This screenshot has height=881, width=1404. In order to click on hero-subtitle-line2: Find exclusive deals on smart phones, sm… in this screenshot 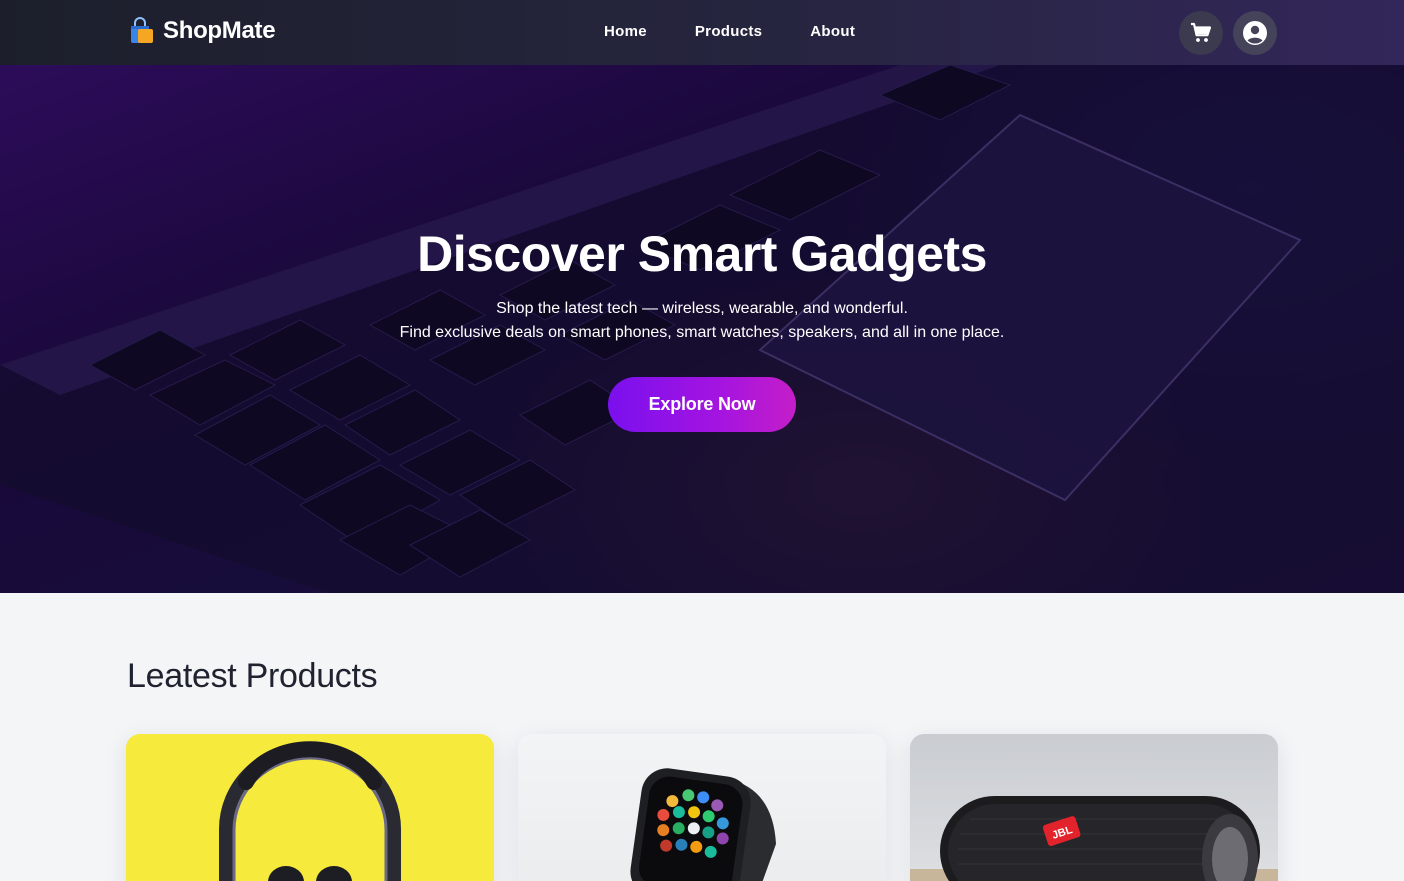, I will do `click(702, 332)`.